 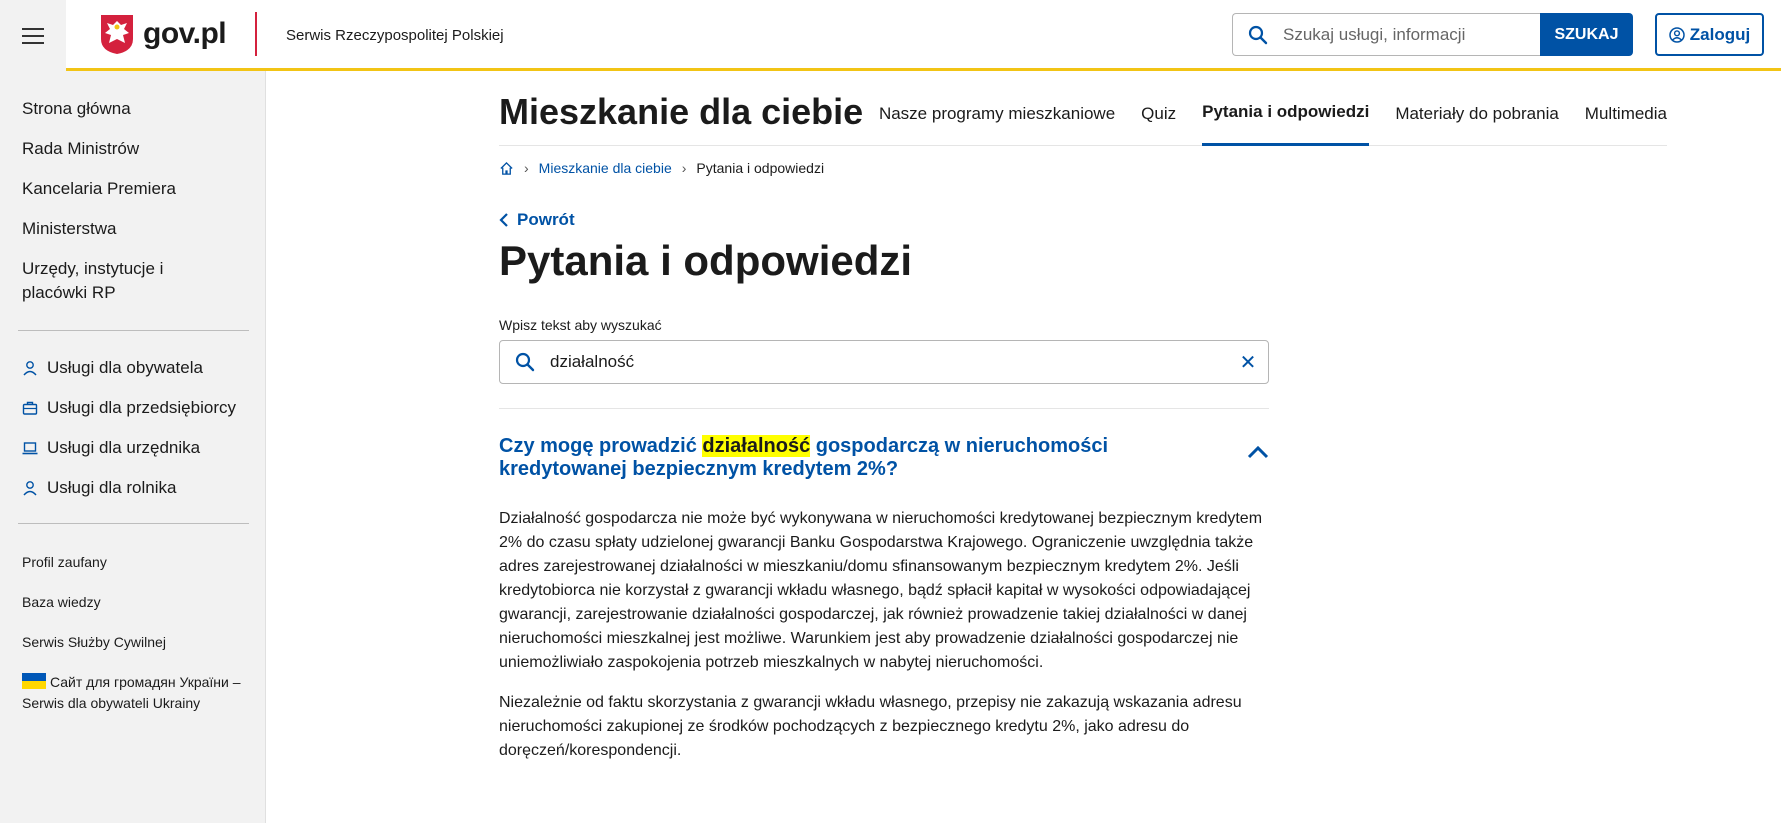 I want to click on login-button: Zaloguj, so click(x=1709, y=34).